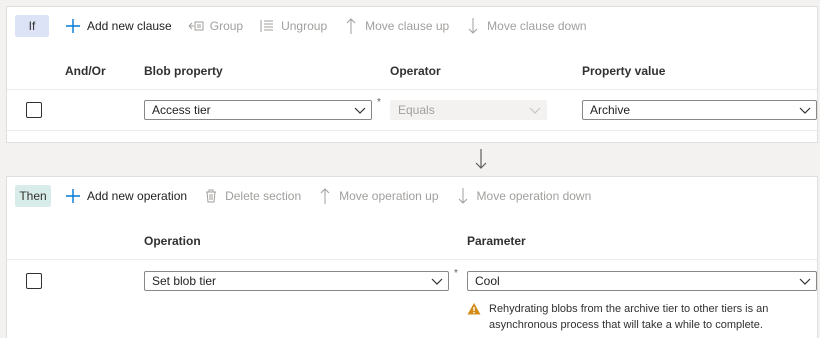  I want to click on blob-property-value: Access tier, so click(181, 110).